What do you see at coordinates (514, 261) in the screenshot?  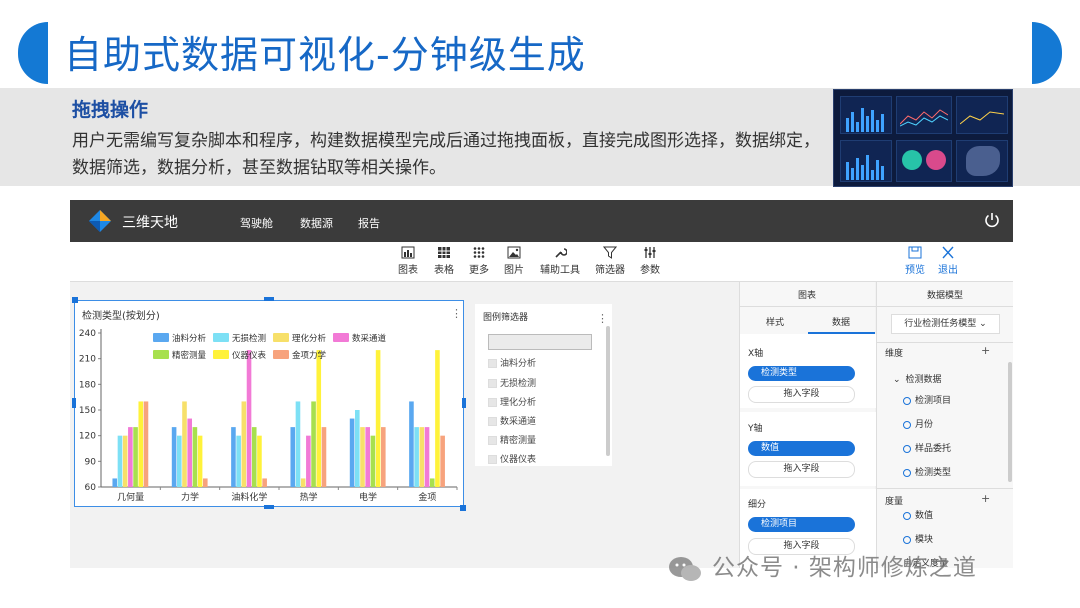 I see `tool-image: 图片` at bounding box center [514, 261].